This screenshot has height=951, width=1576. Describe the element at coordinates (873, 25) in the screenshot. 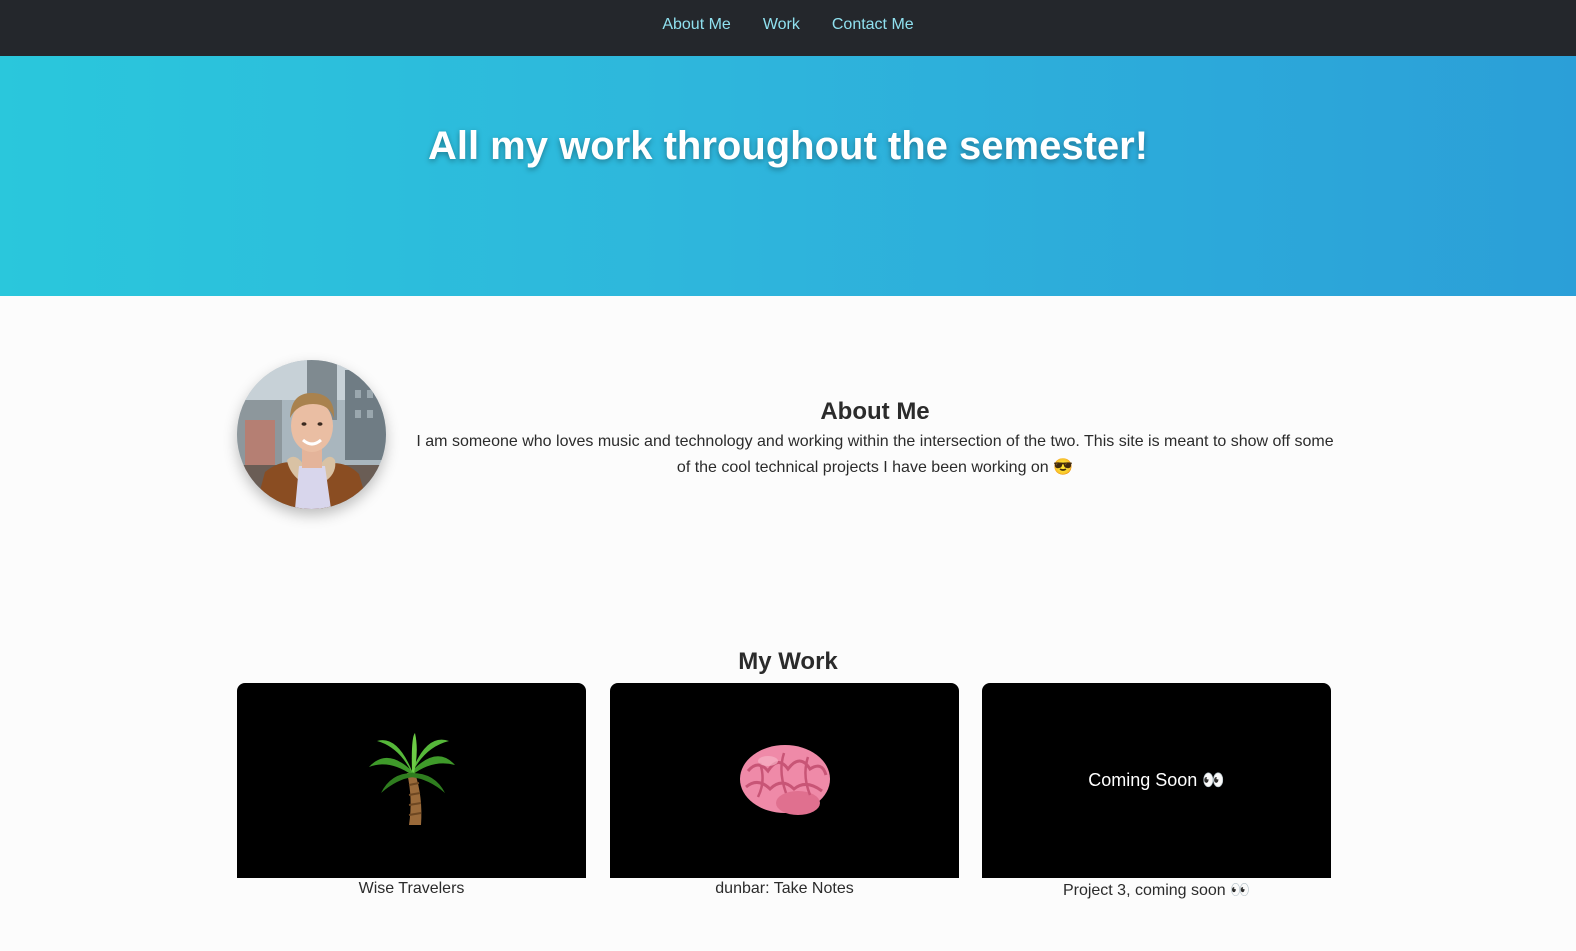

I see `nav-link-contact-me: Contact Me` at that location.